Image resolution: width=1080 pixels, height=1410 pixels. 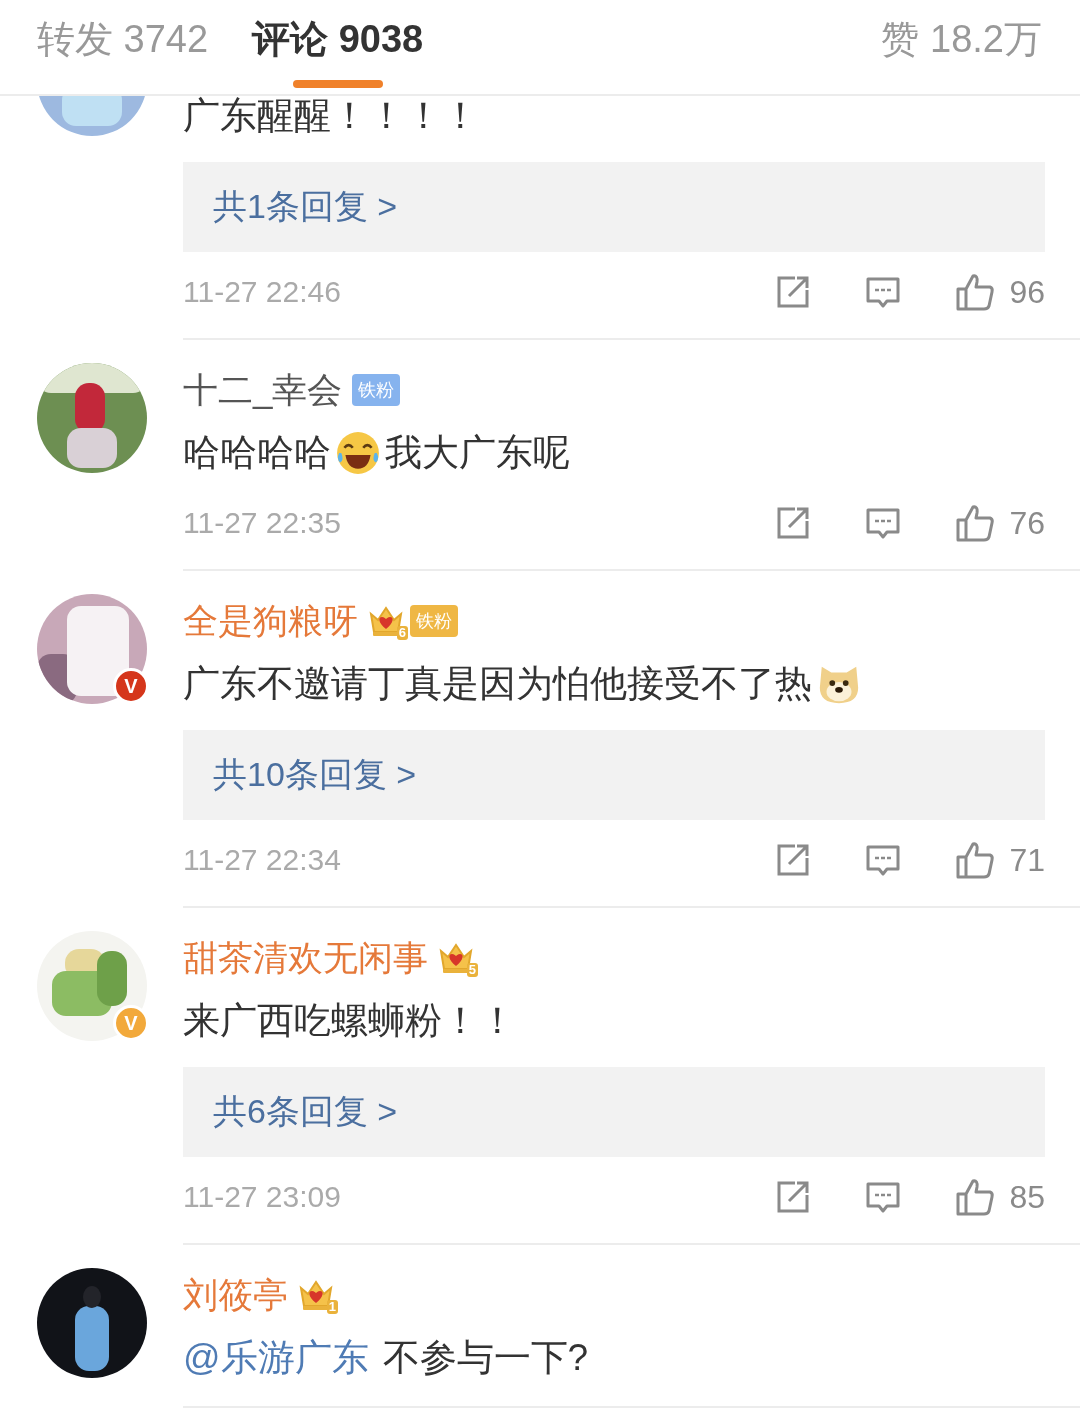 What do you see at coordinates (614, 207) in the screenshot?
I see `replies-link: 共1条回复 >` at bounding box center [614, 207].